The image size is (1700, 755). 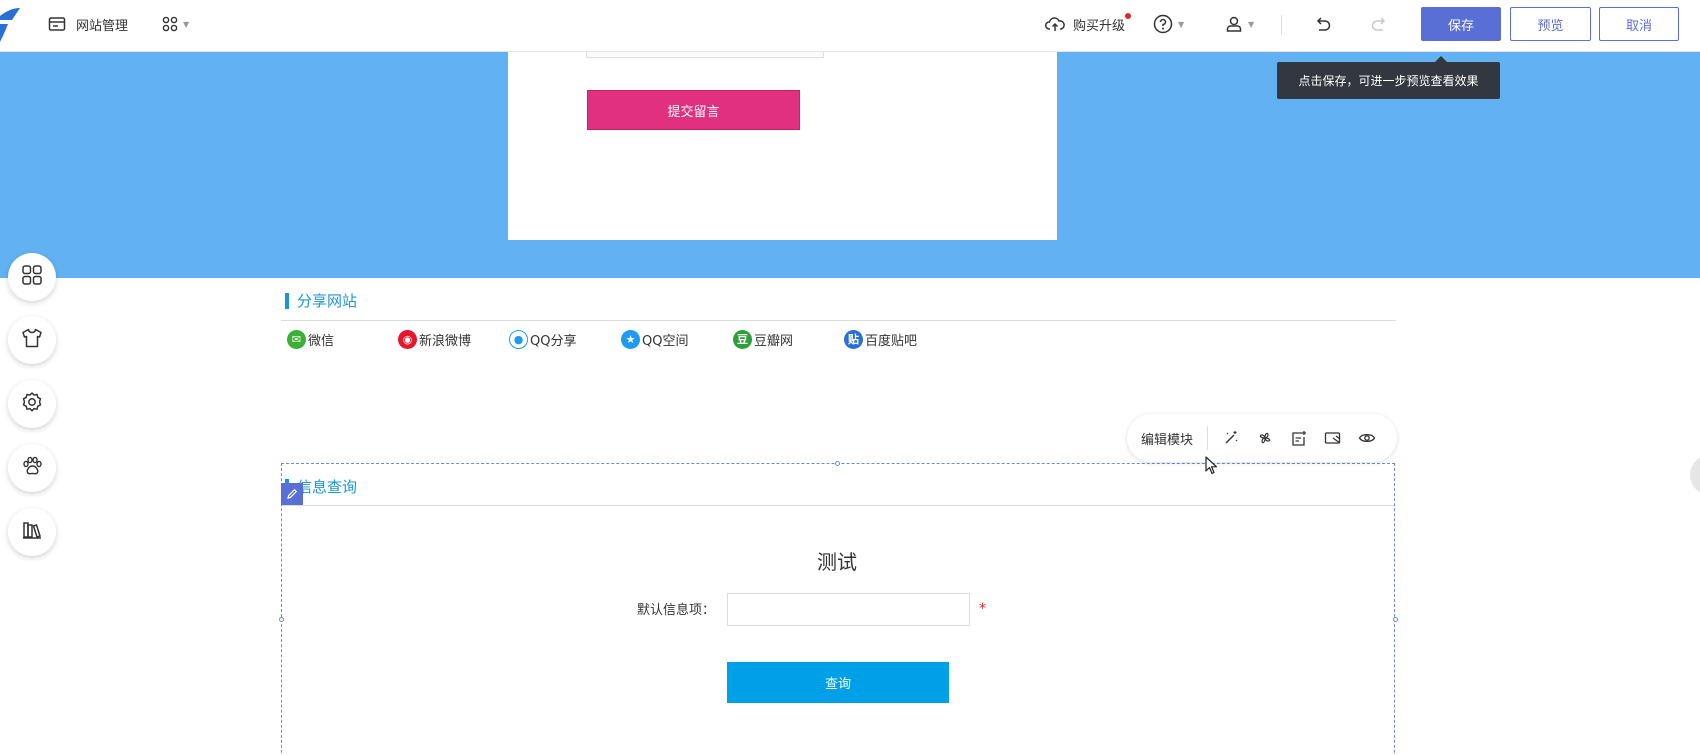 I want to click on upgrade-label: 购买升级, so click(x=1099, y=26).